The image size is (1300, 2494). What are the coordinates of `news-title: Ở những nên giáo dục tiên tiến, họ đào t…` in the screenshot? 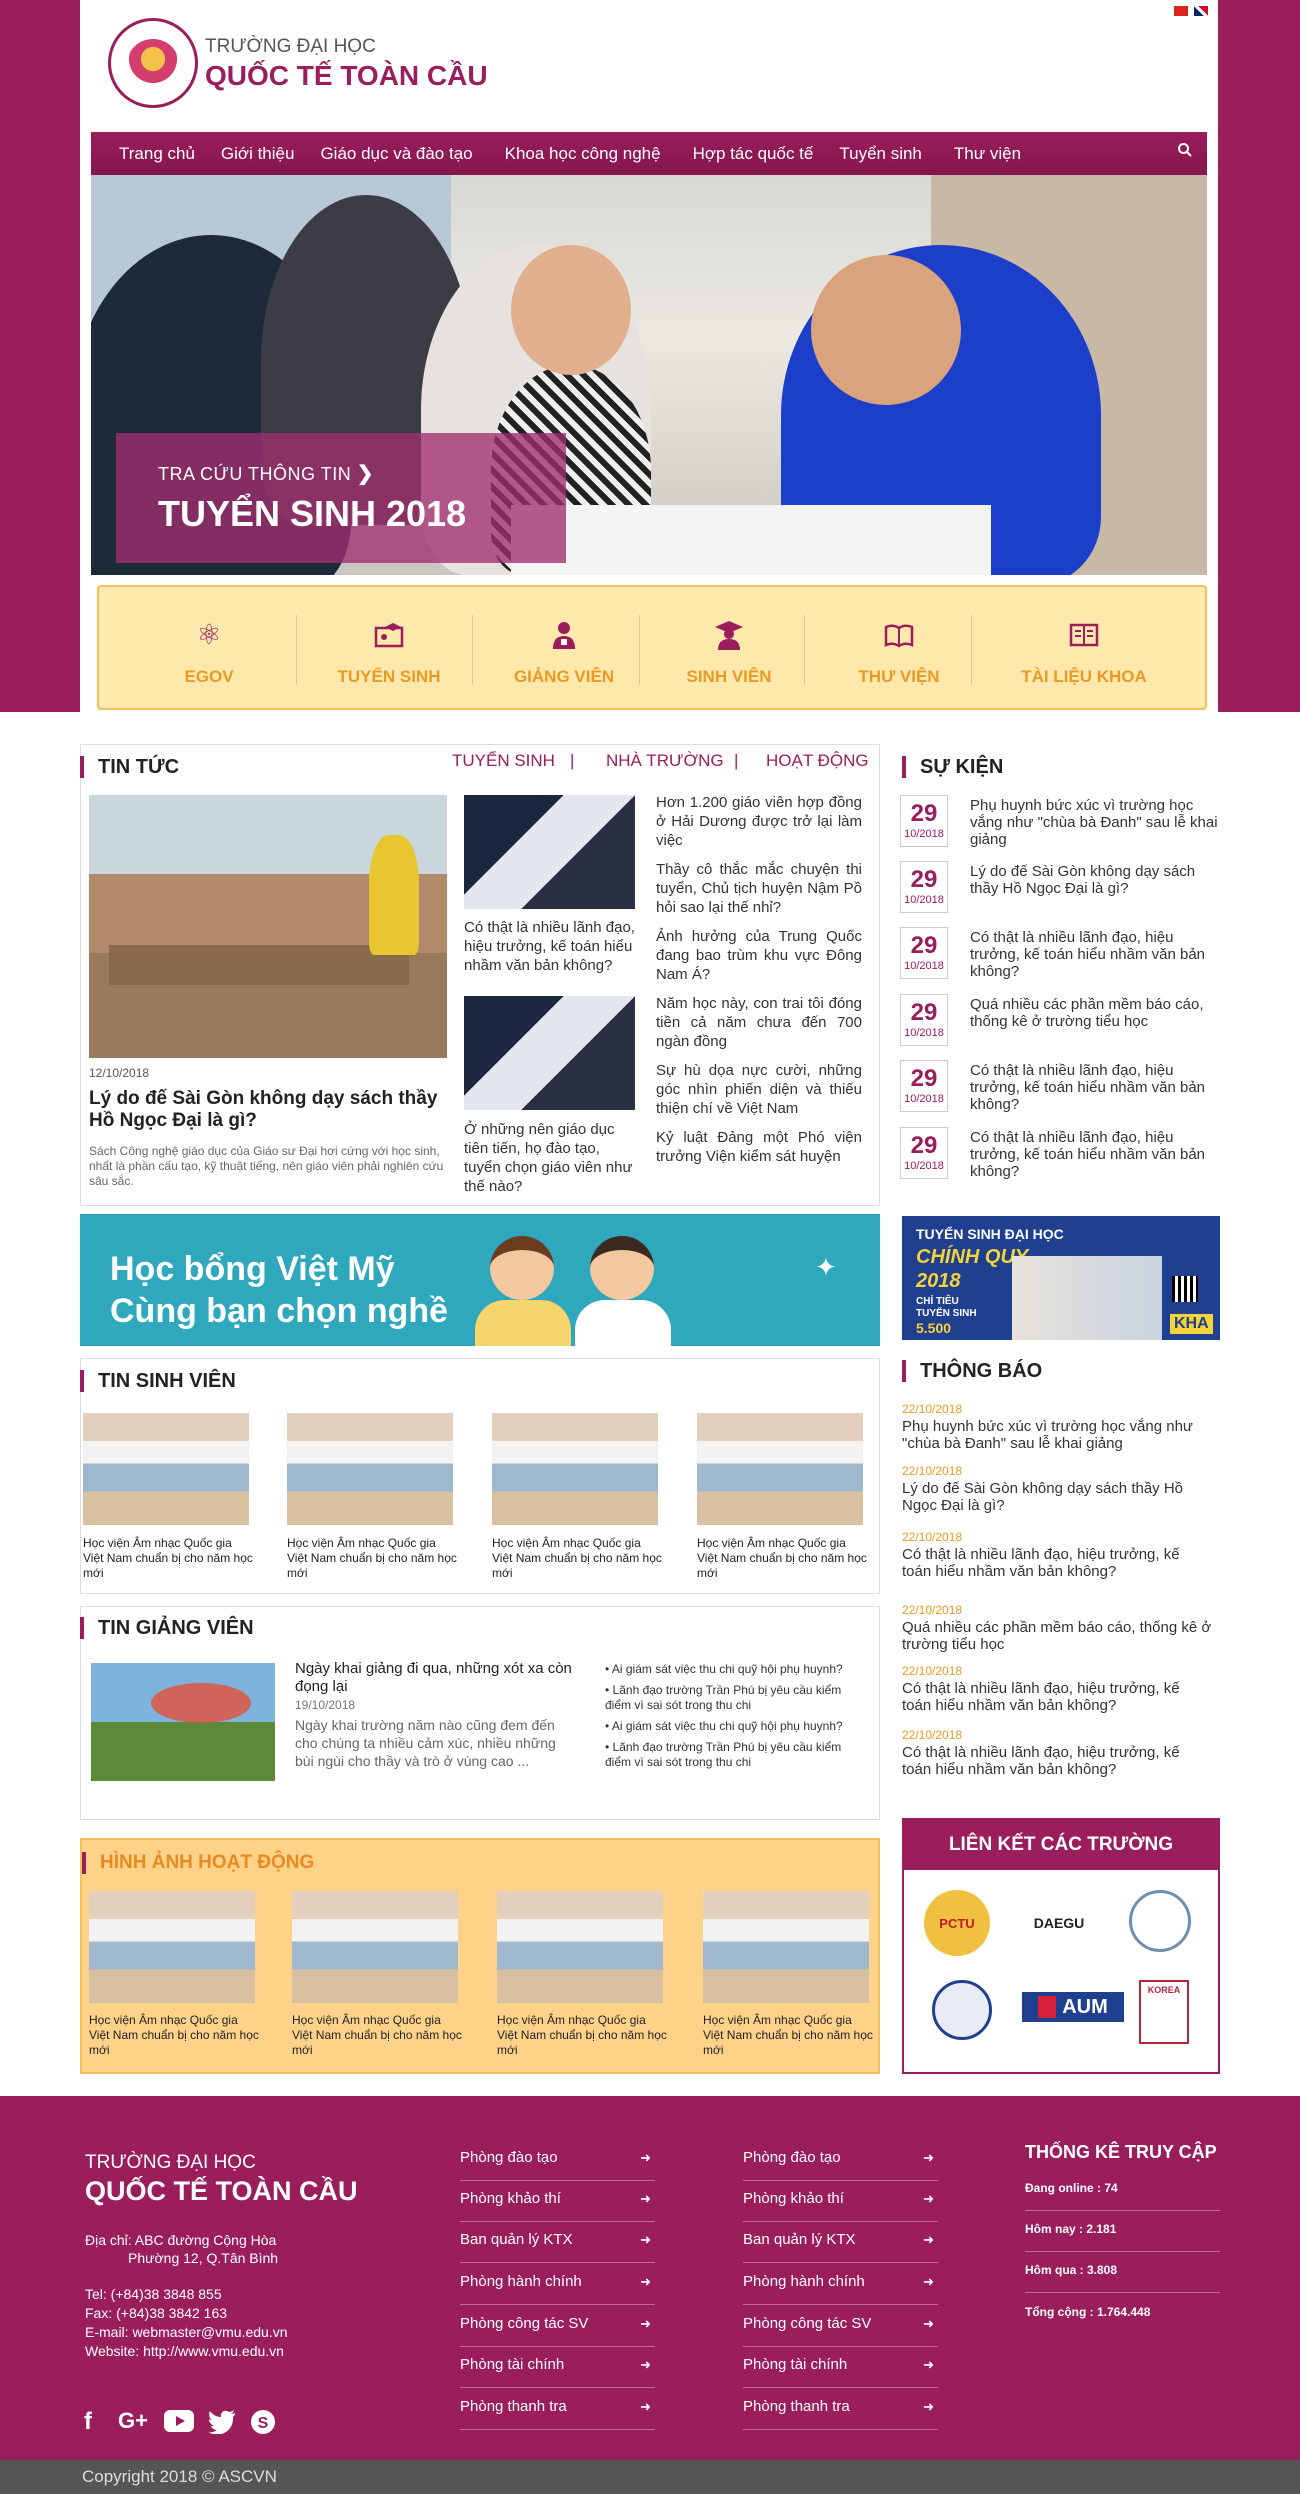 It's located at (551, 1158).